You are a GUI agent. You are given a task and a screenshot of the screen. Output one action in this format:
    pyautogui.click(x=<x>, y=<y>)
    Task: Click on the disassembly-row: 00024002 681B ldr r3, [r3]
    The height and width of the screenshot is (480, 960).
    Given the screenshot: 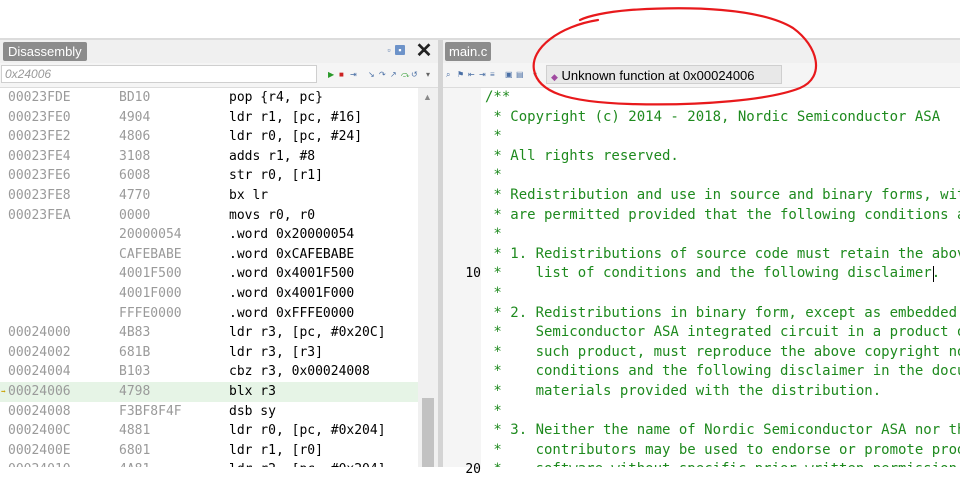 What is the action you would take?
    pyautogui.click(x=209, y=353)
    